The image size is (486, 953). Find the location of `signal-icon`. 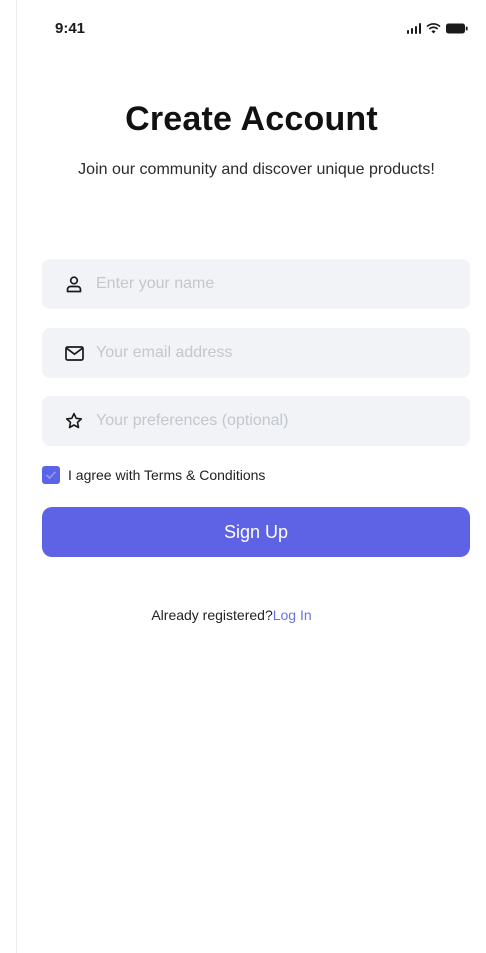

signal-icon is located at coordinates (413, 28).